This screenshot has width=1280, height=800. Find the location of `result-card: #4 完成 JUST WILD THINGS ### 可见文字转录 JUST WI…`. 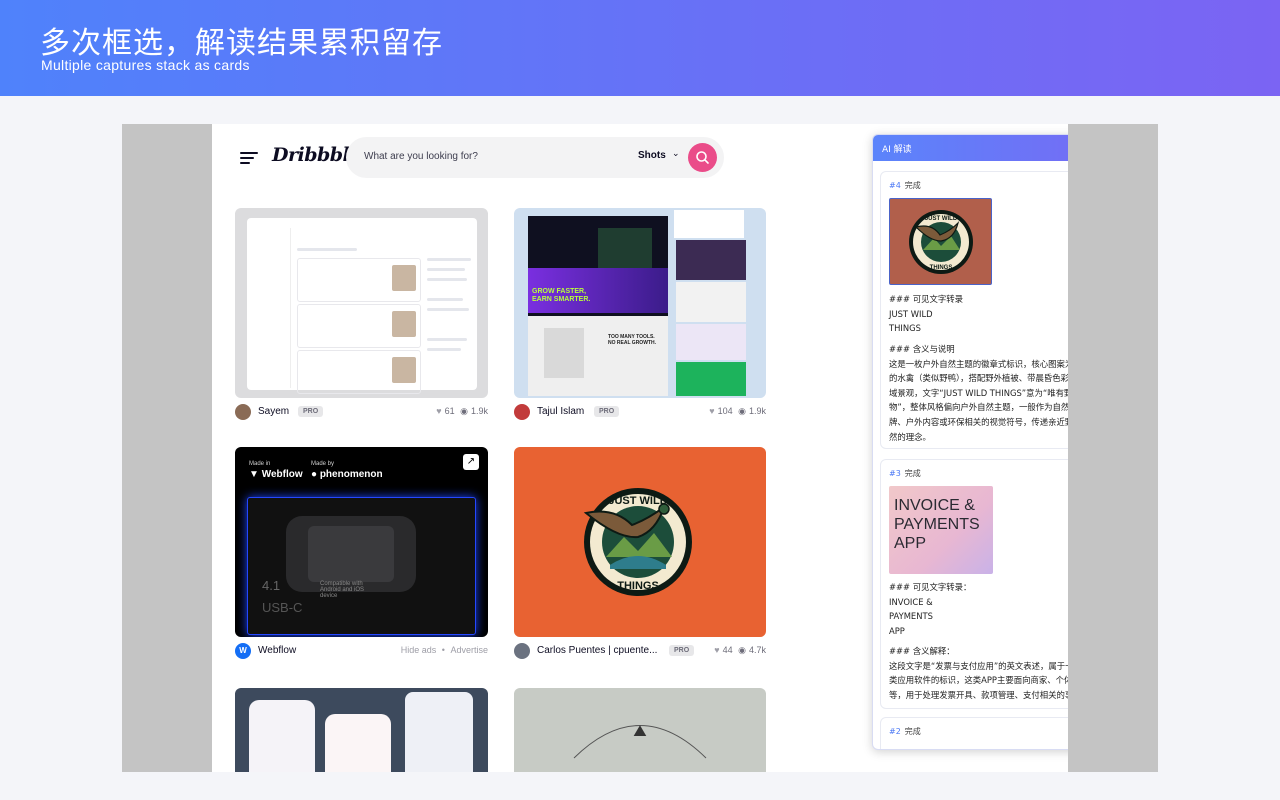

result-card: #4 完成 JUST WILD THINGS ### 可见文字转录 JUST WI… is located at coordinates (974, 310).